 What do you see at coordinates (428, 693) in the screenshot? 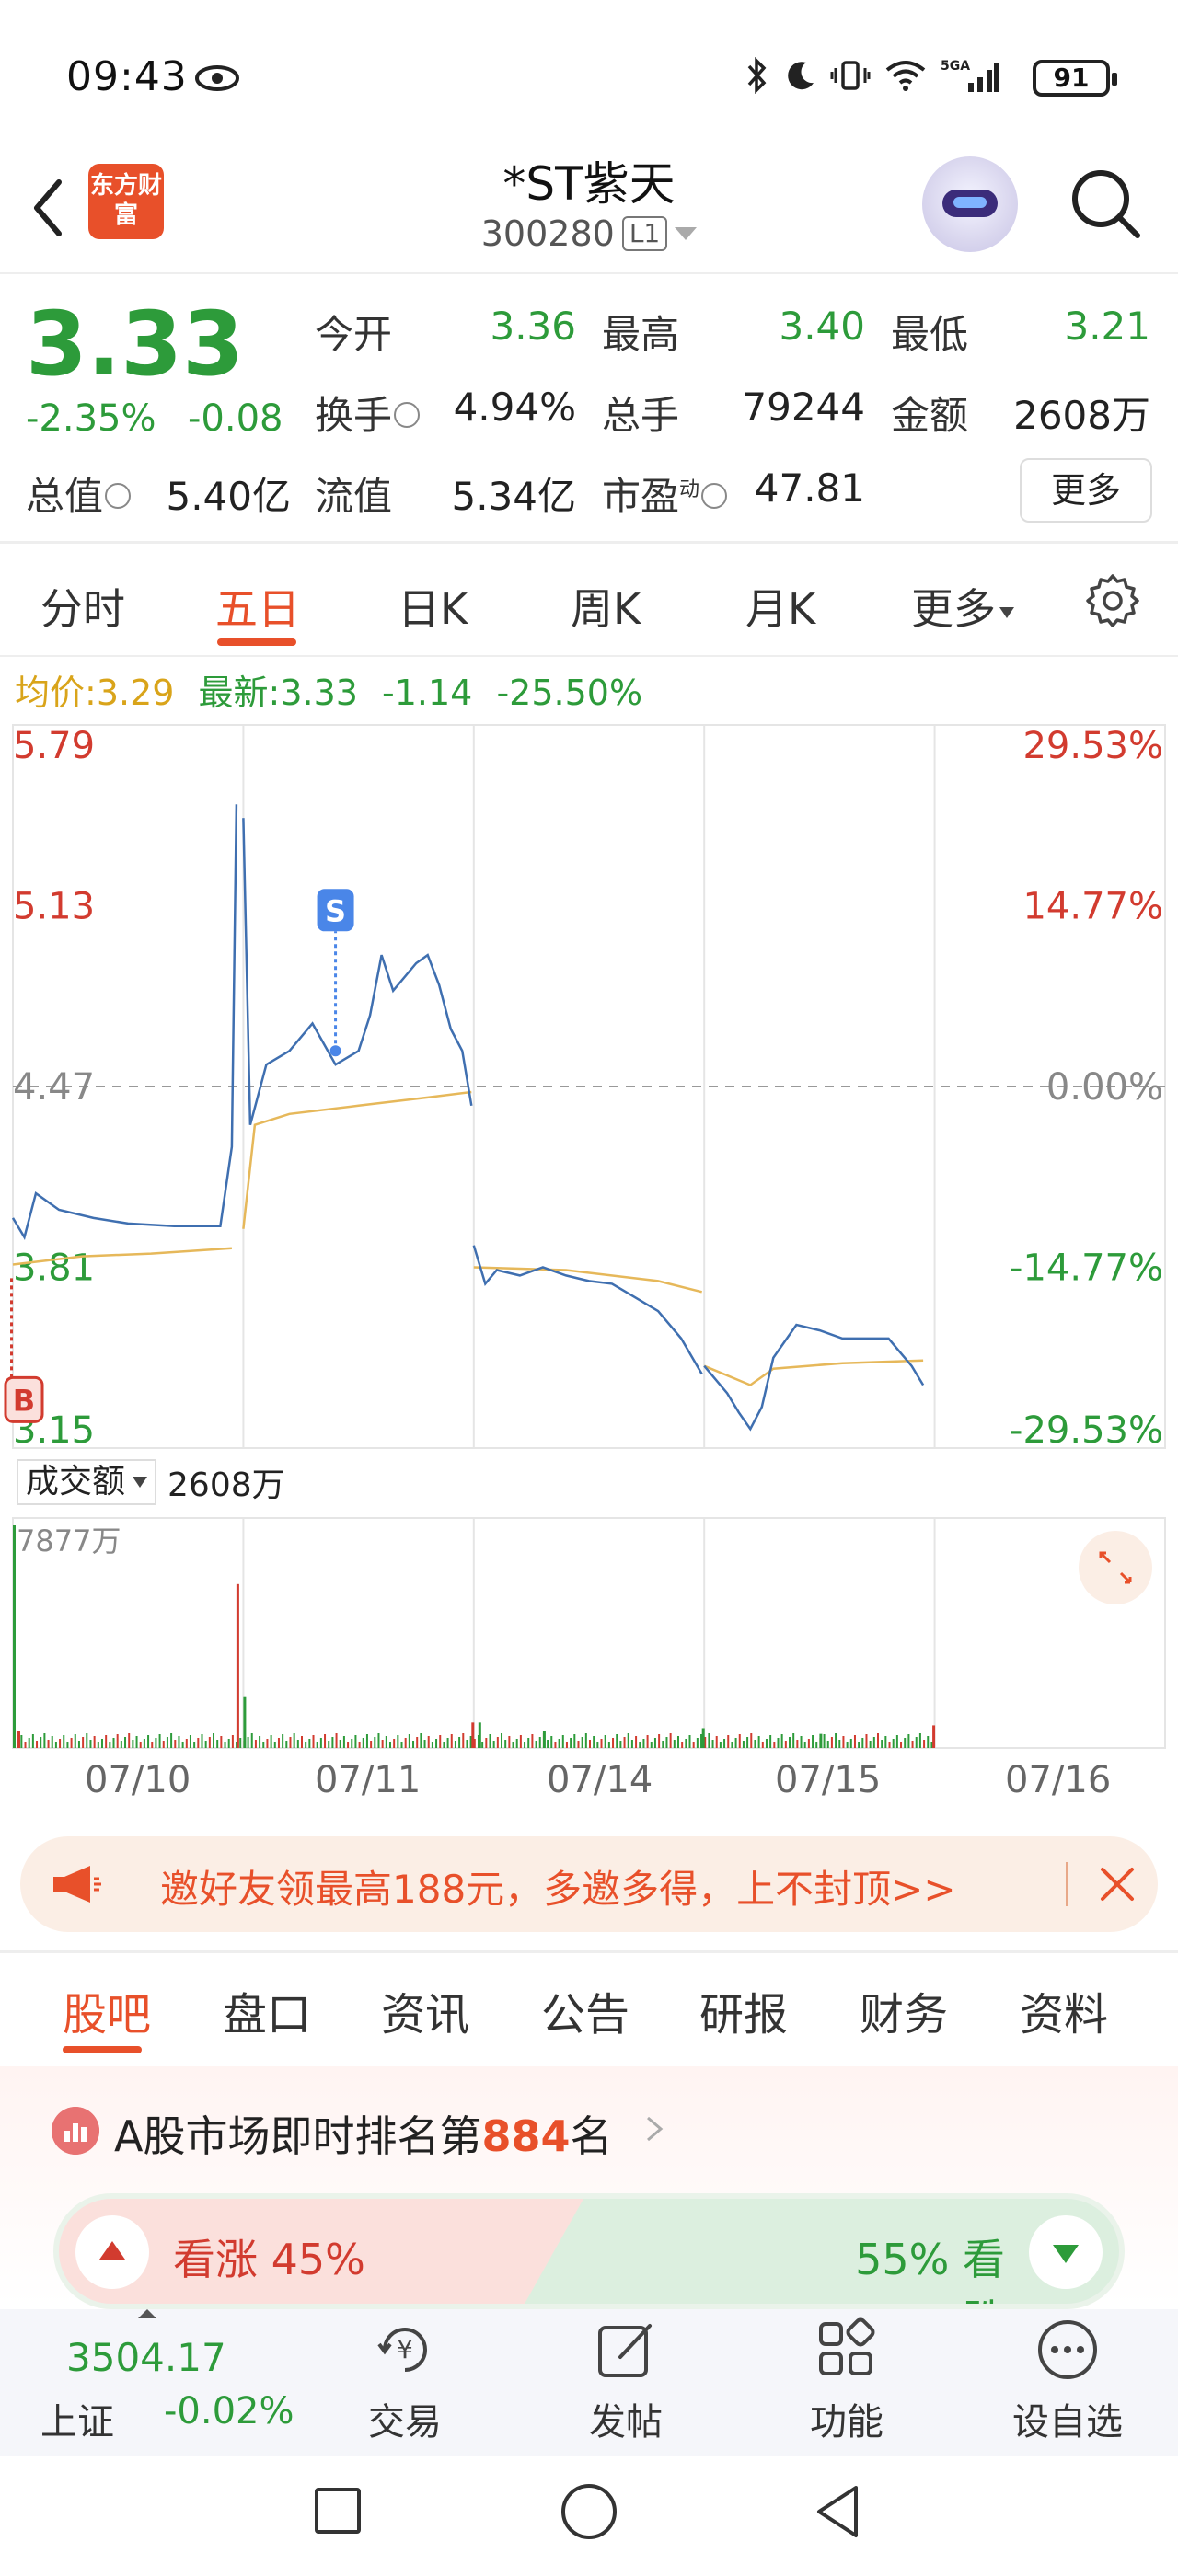
I see `latest-change: -1.14` at bounding box center [428, 693].